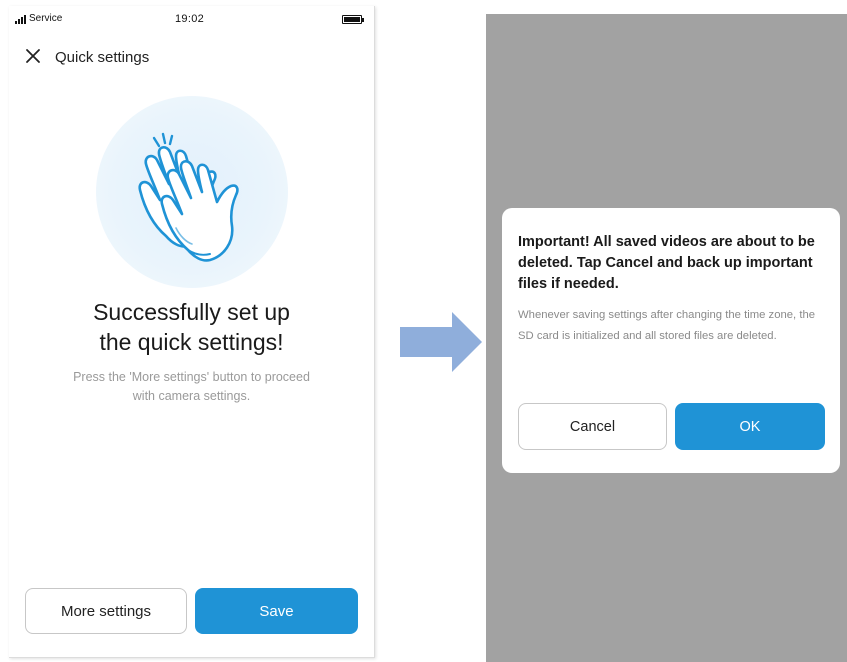 The image size is (847, 662). Describe the element at coordinates (102, 57) in the screenshot. I see `page-title: Quick settings` at that location.